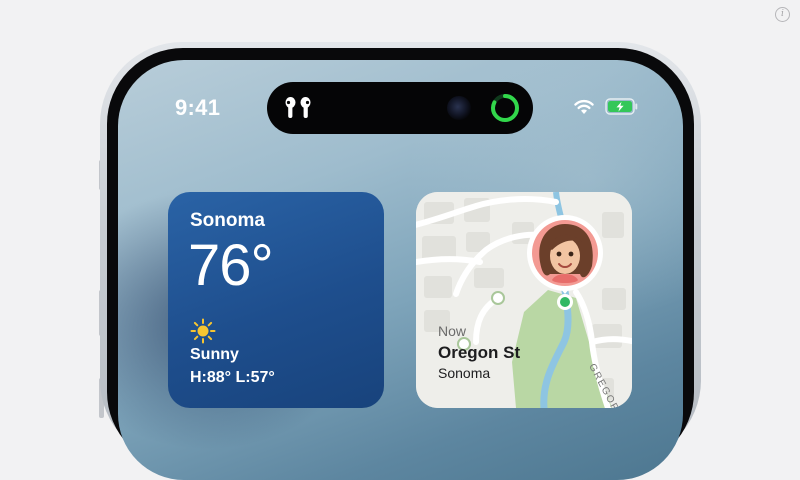 The image size is (800, 480). Describe the element at coordinates (621, 106) in the screenshot. I see `battery-charging-icon` at that location.